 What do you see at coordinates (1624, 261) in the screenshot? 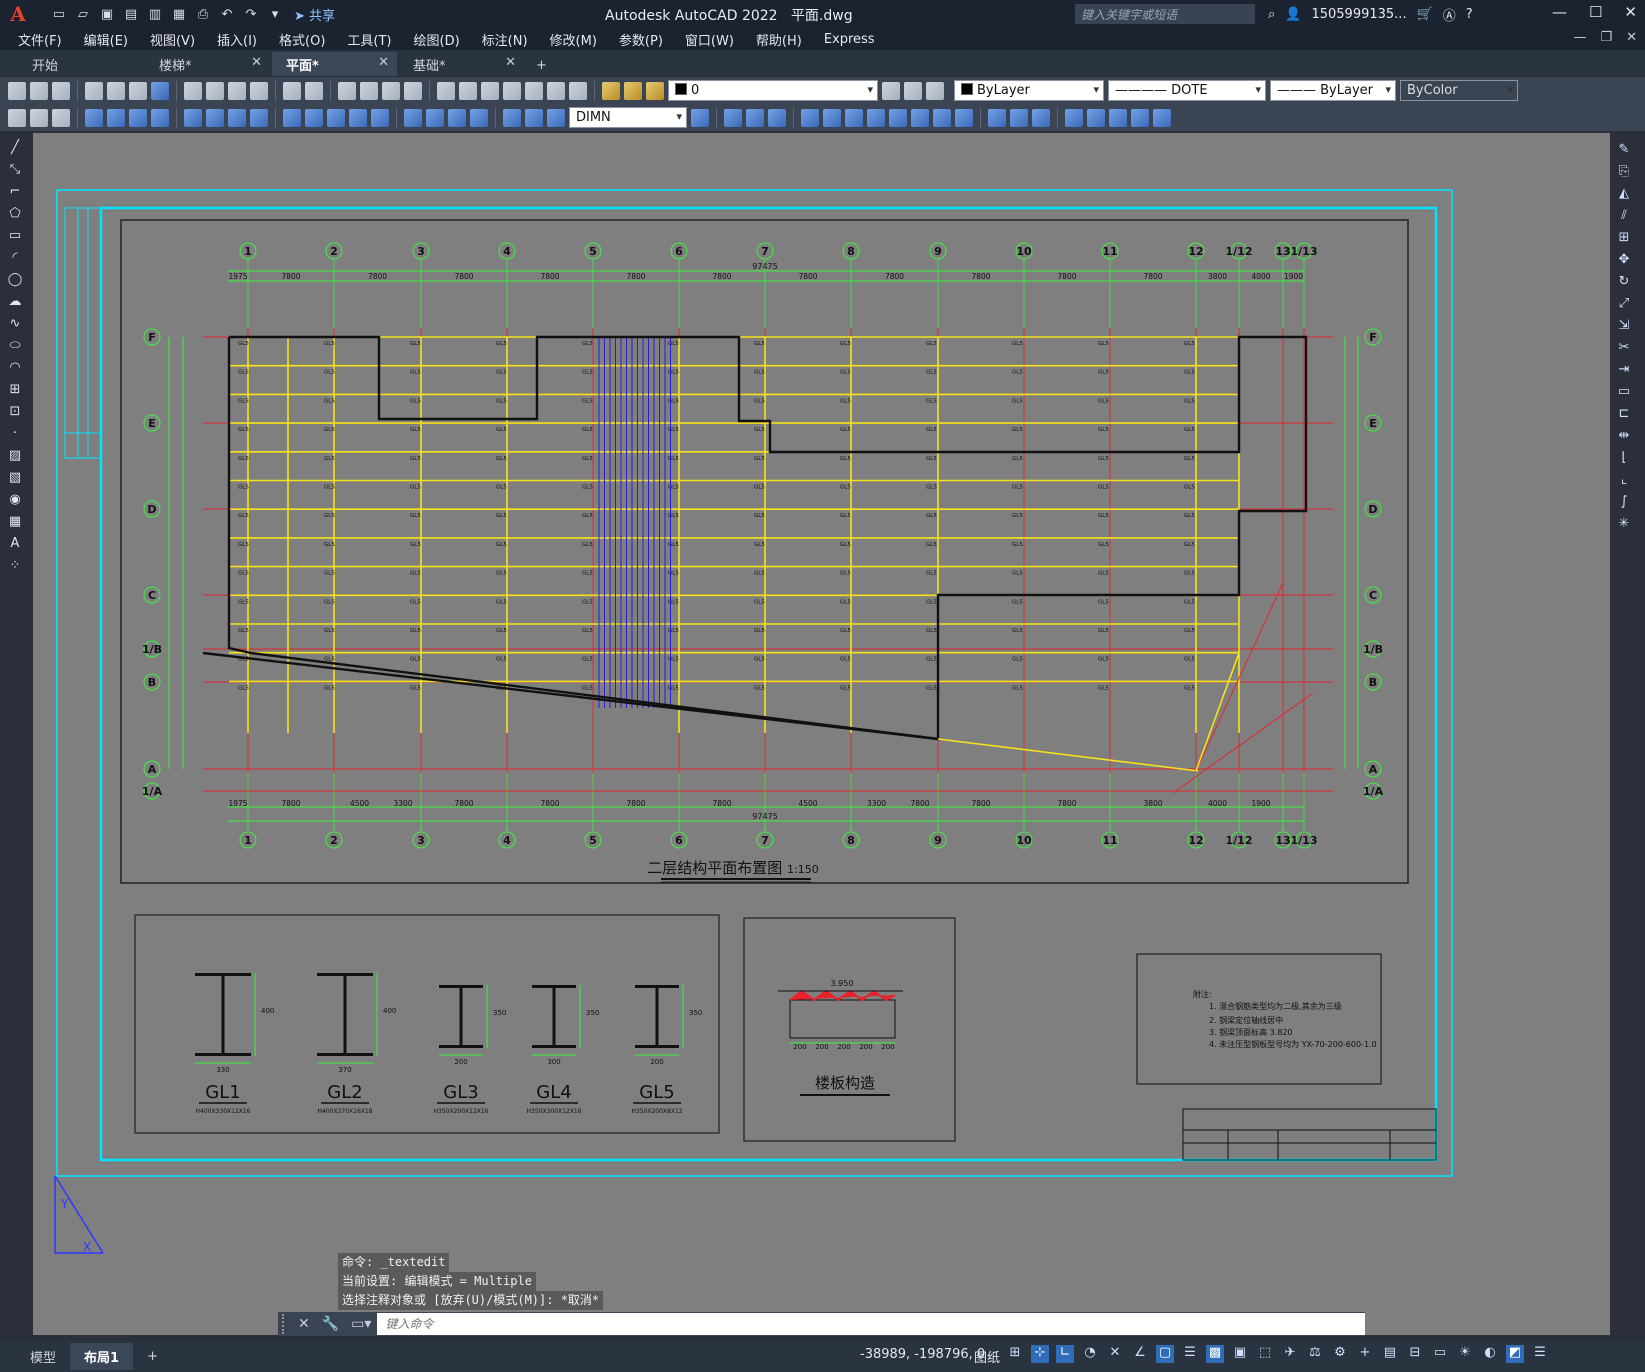
I see `move-icon: ✥` at bounding box center [1624, 261].